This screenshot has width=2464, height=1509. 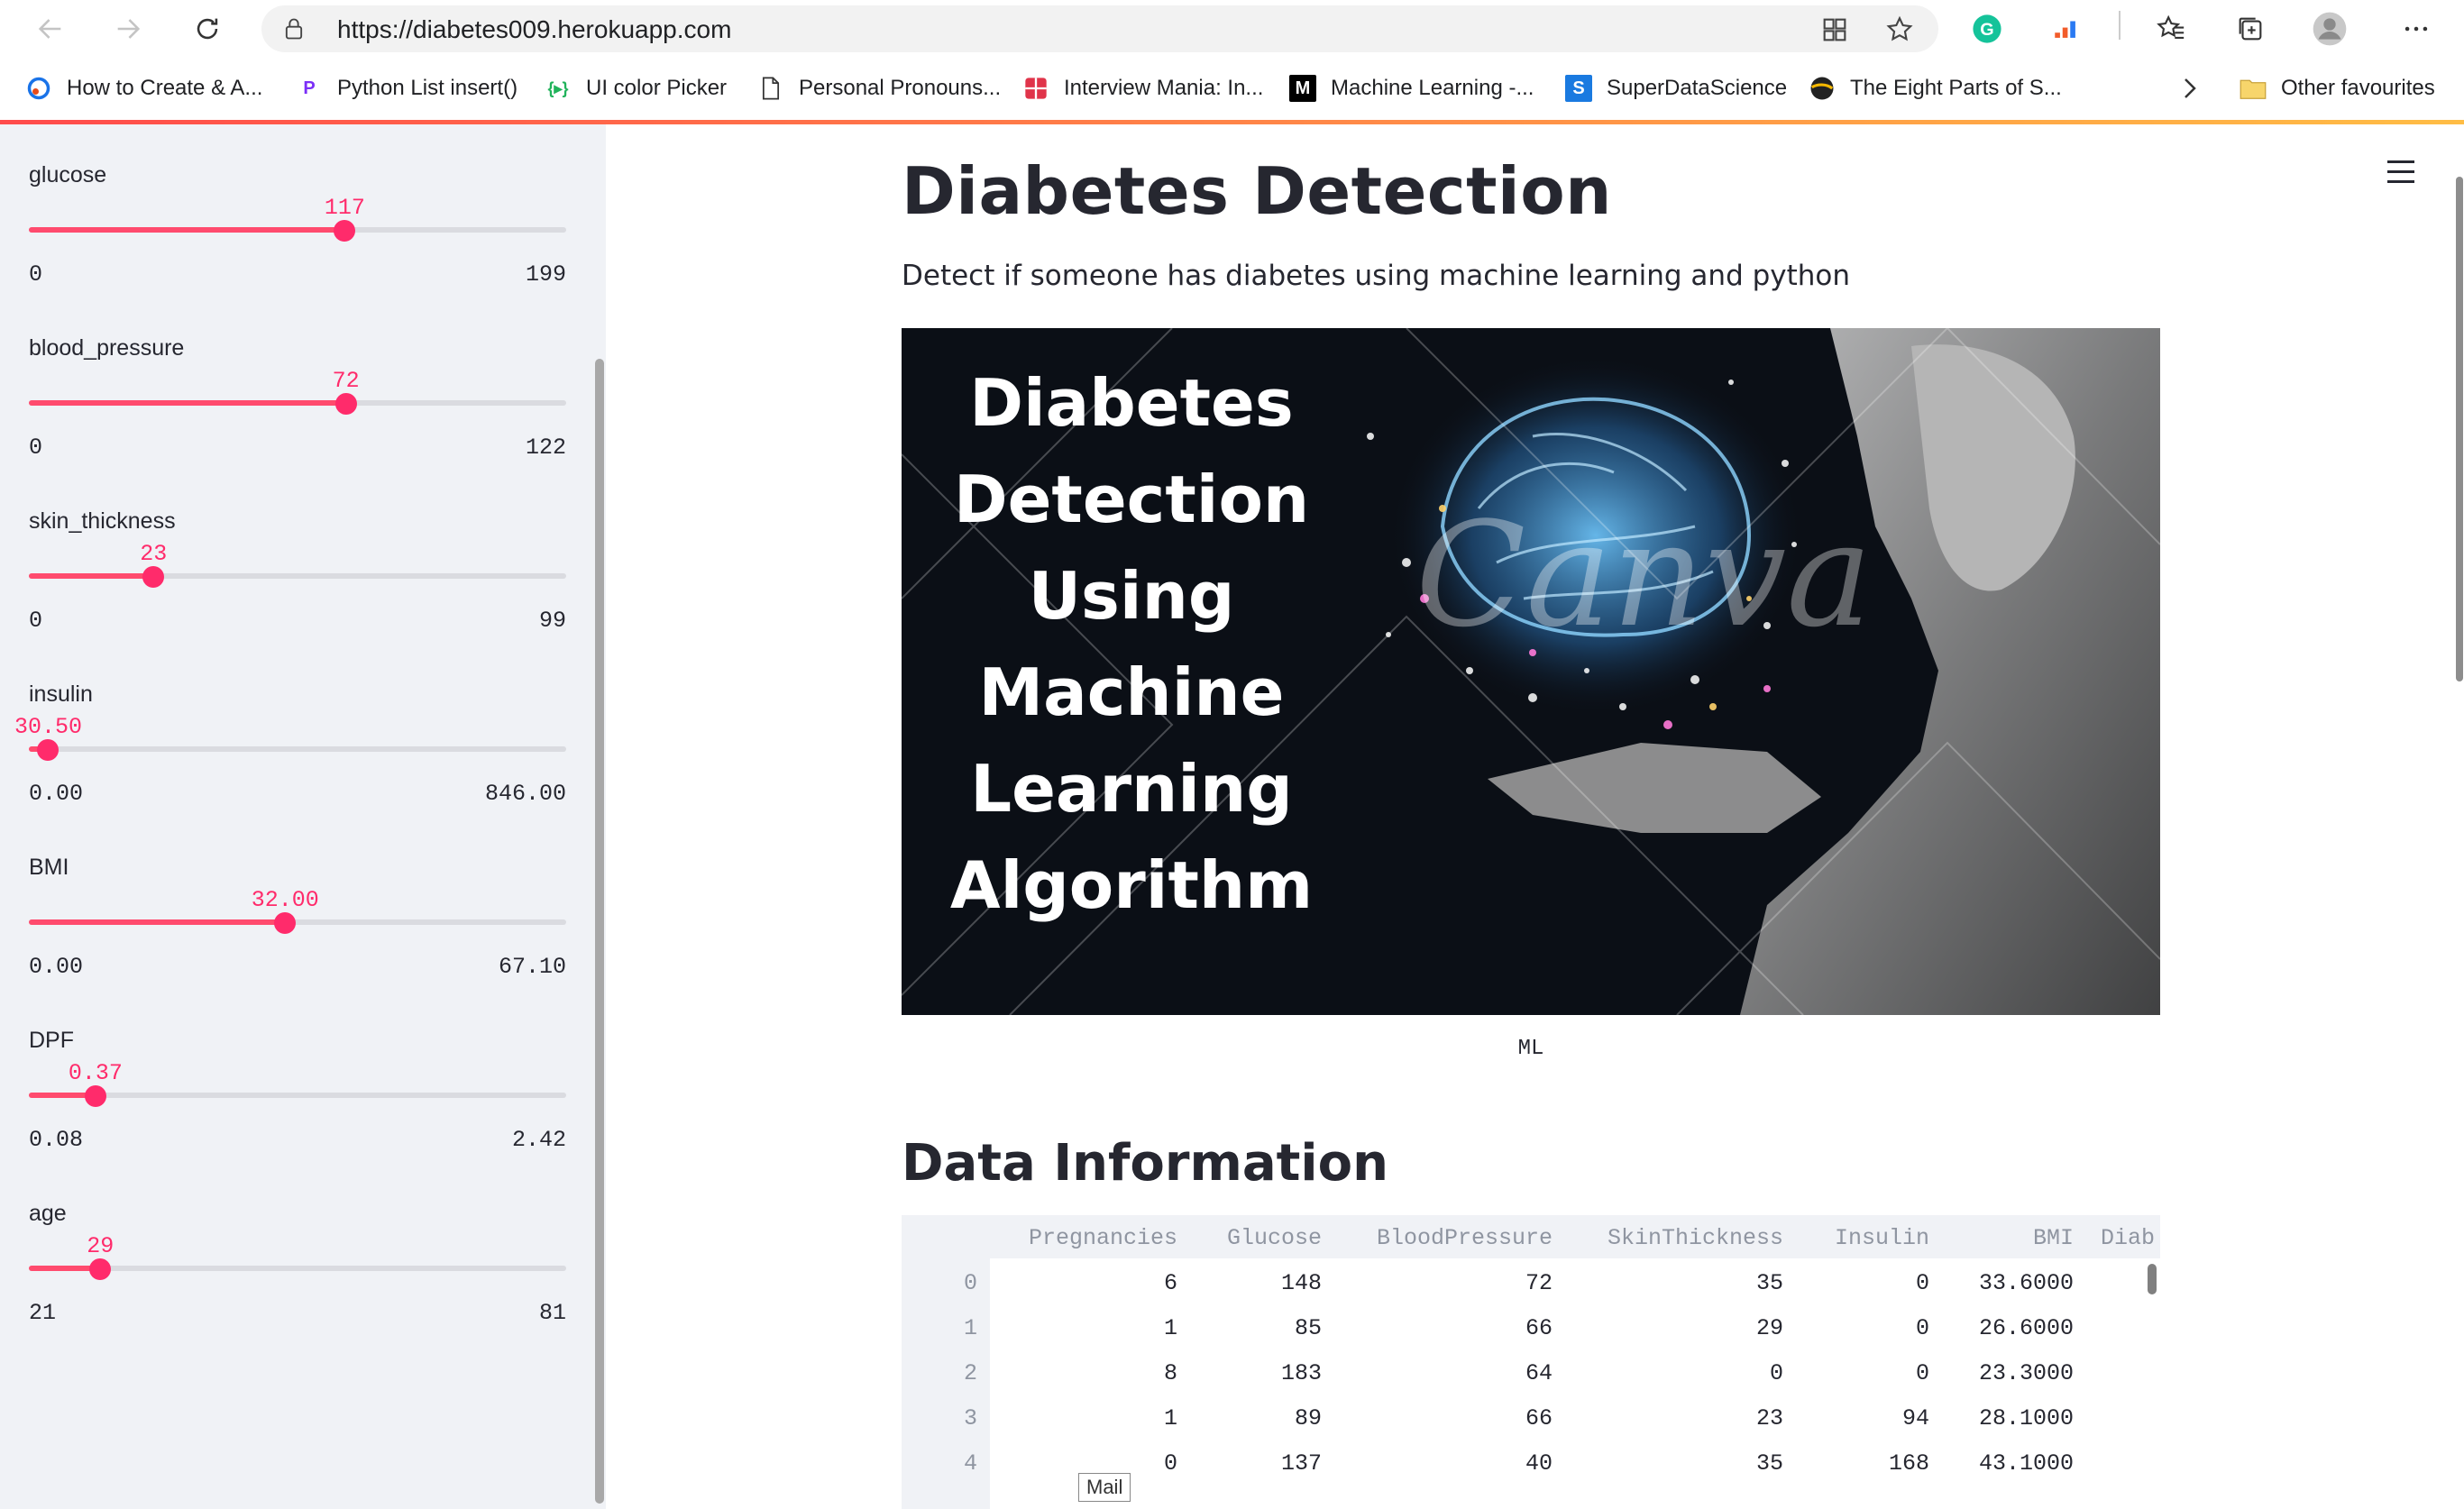 What do you see at coordinates (128, 28) in the screenshot?
I see `forward-button` at bounding box center [128, 28].